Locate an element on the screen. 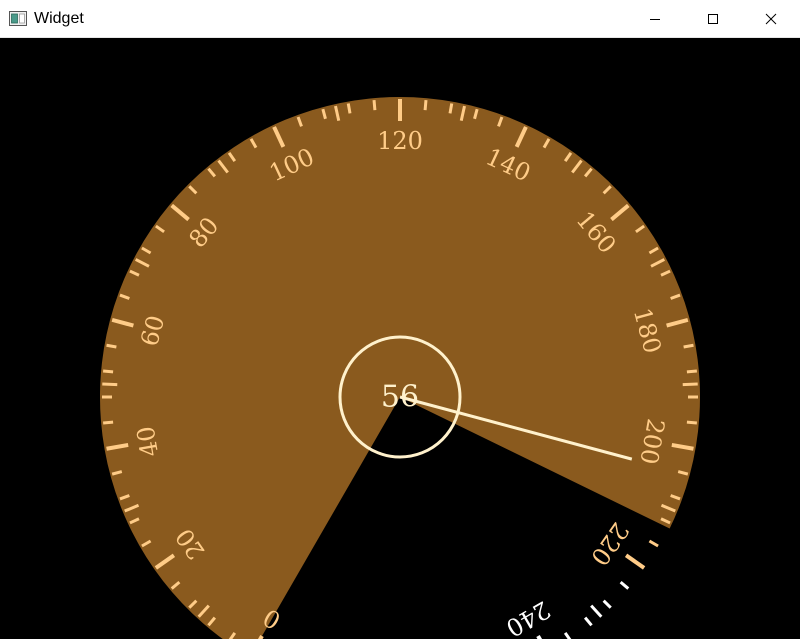  gauge-value-readout: 56 is located at coordinates (400, 397).